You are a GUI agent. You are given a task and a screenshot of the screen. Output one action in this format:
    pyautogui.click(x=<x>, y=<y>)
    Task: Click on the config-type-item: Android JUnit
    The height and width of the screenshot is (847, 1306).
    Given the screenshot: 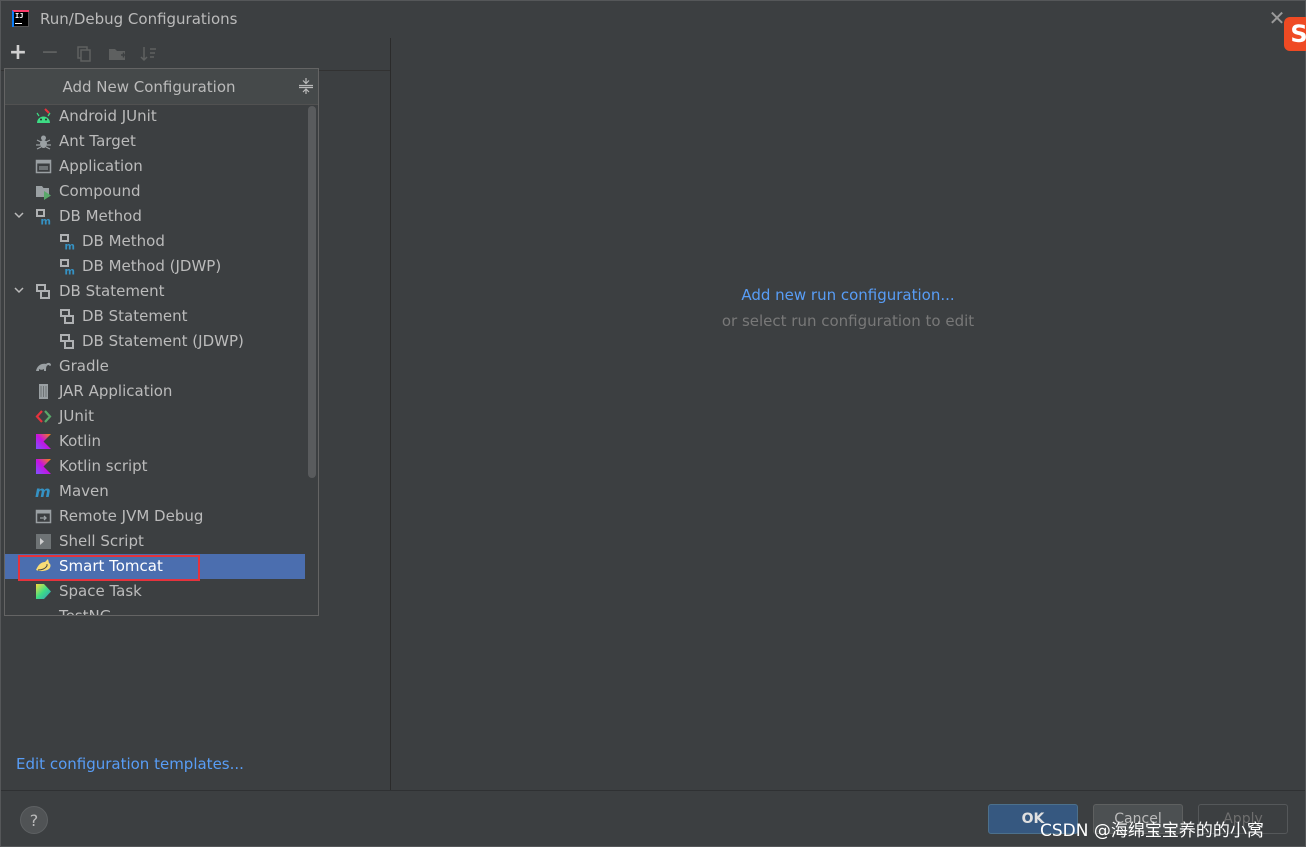 What is the action you would take?
    pyautogui.click(x=155, y=116)
    